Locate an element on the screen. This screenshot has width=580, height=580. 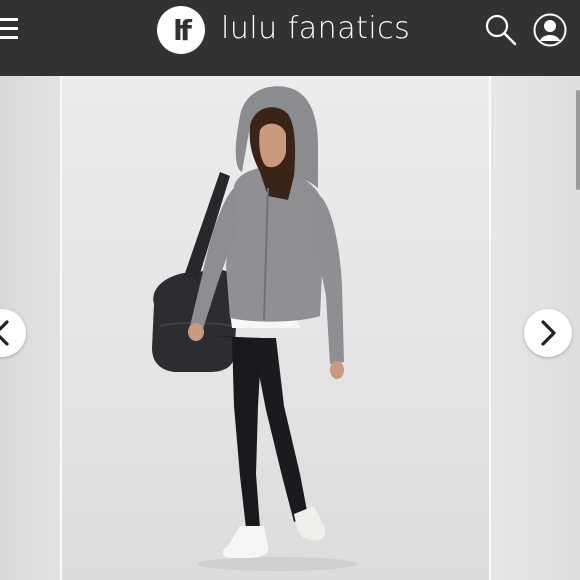
next-arrow-button is located at coordinates (548, 333).